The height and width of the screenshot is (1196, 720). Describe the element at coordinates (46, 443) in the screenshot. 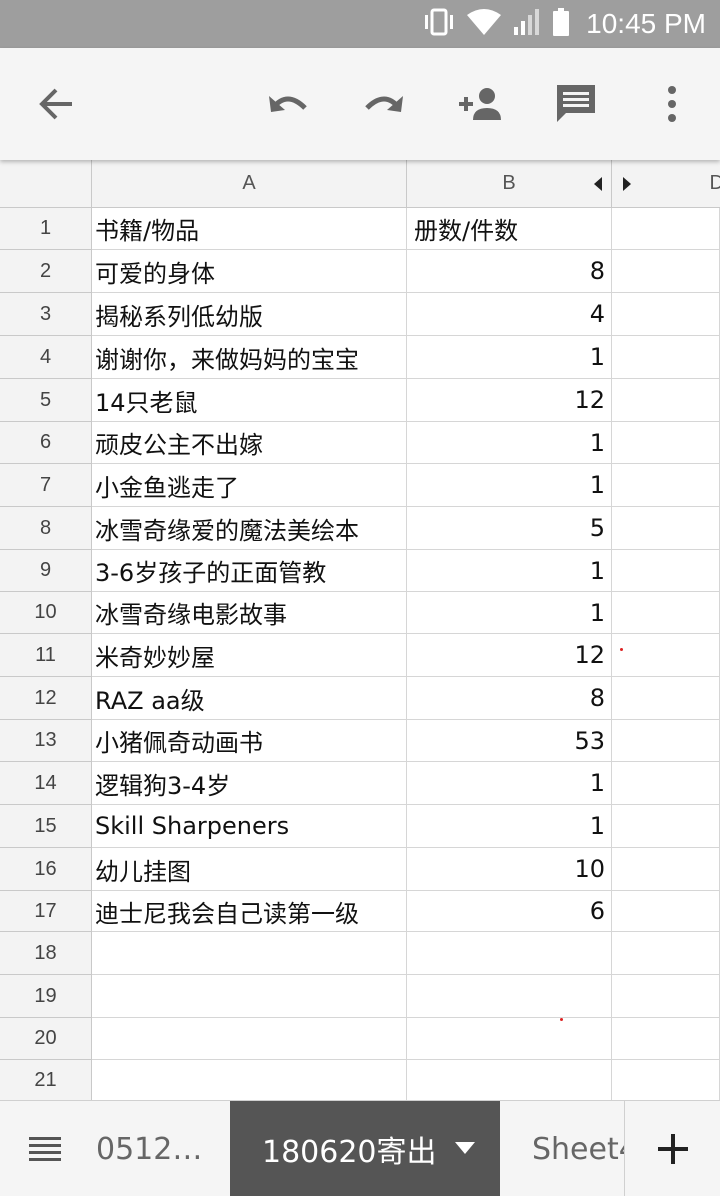

I see `row-number: 6` at that location.